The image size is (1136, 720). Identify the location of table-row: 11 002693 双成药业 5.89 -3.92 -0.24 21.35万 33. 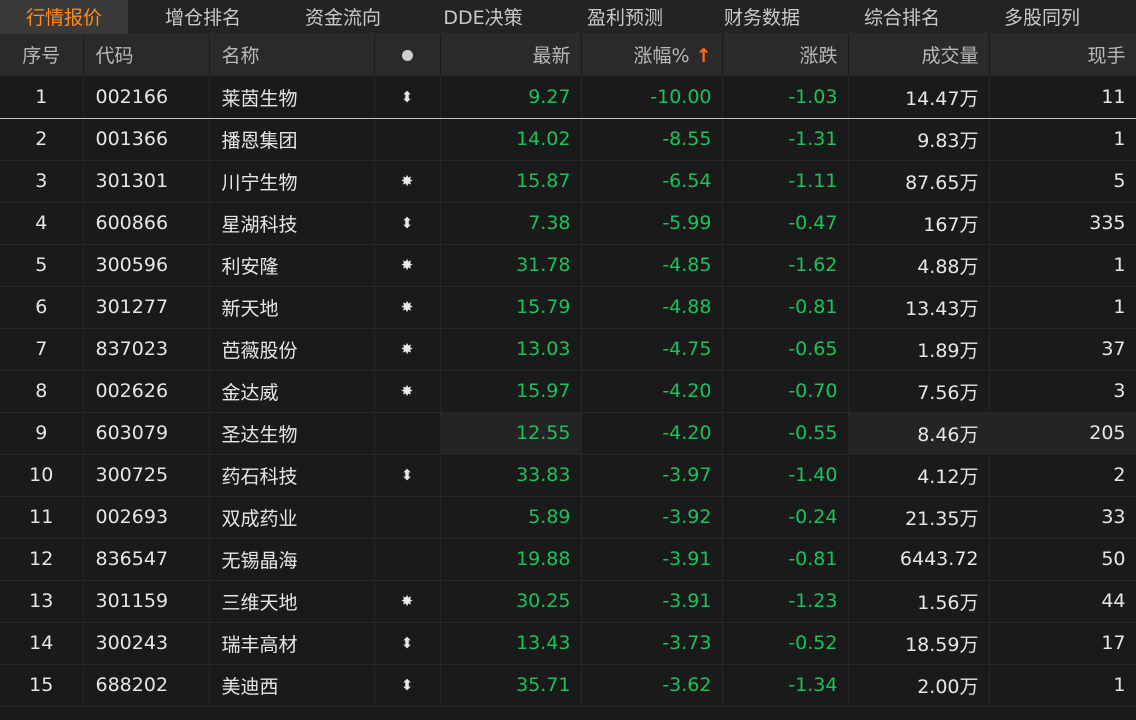
(568, 517).